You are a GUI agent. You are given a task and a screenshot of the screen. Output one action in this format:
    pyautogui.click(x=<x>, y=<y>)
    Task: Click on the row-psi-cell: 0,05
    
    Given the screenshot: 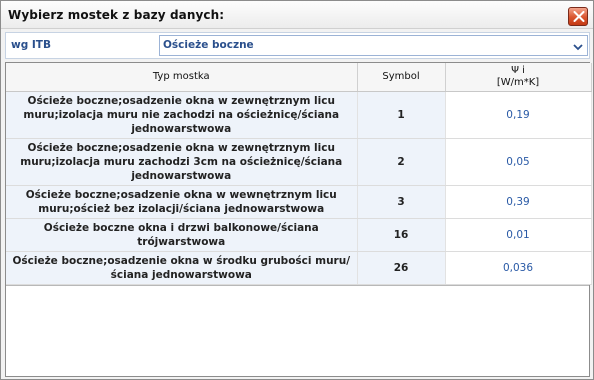 What is the action you would take?
    pyautogui.click(x=518, y=162)
    